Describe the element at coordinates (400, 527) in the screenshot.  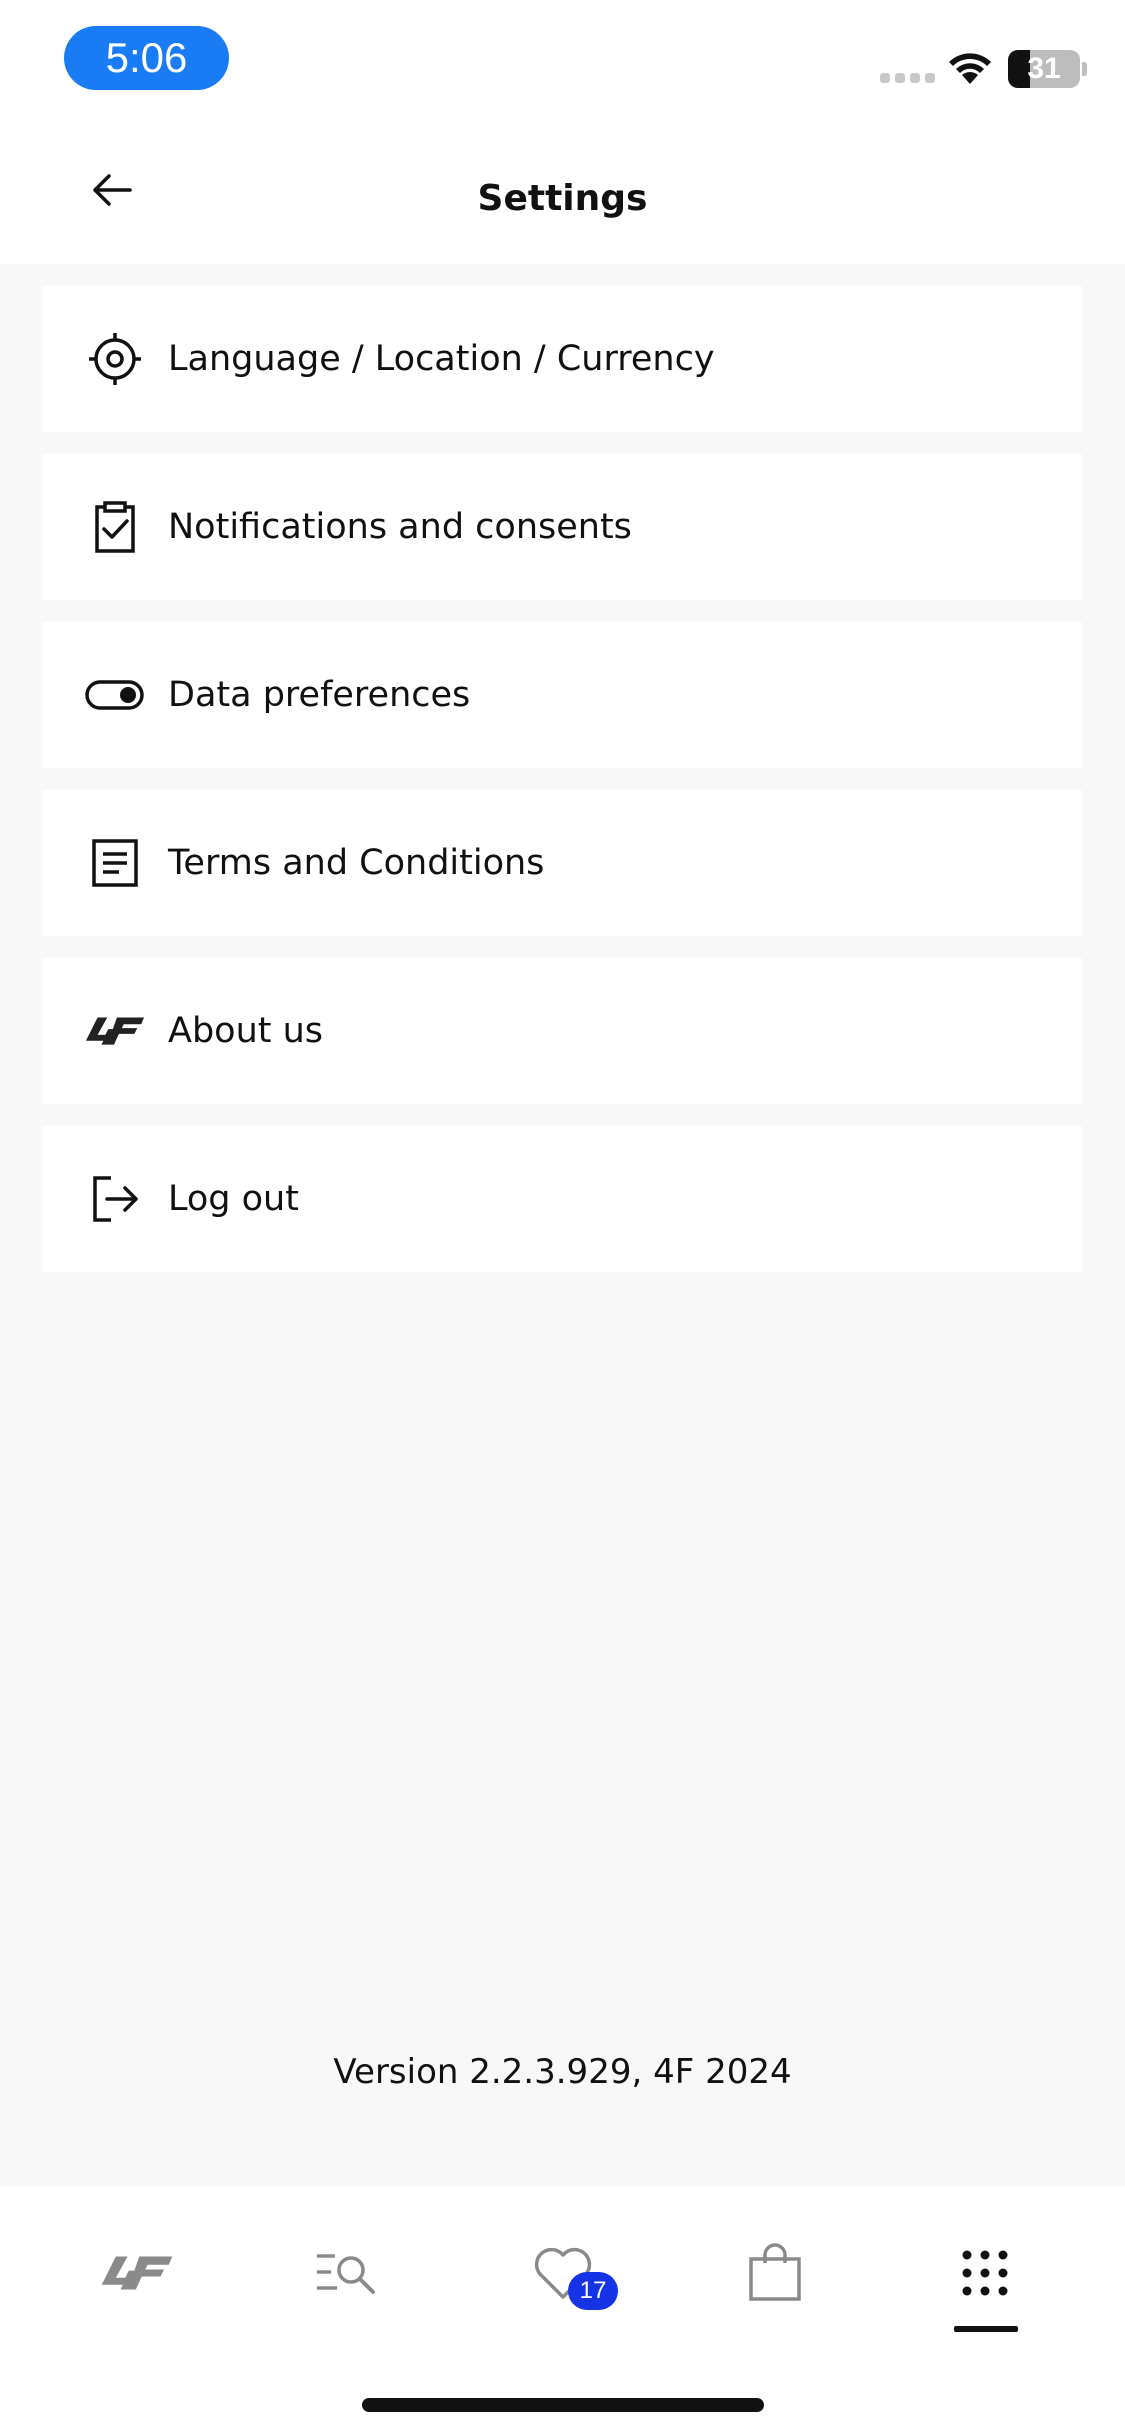
I see `menu-item-label: Notifications and consents` at that location.